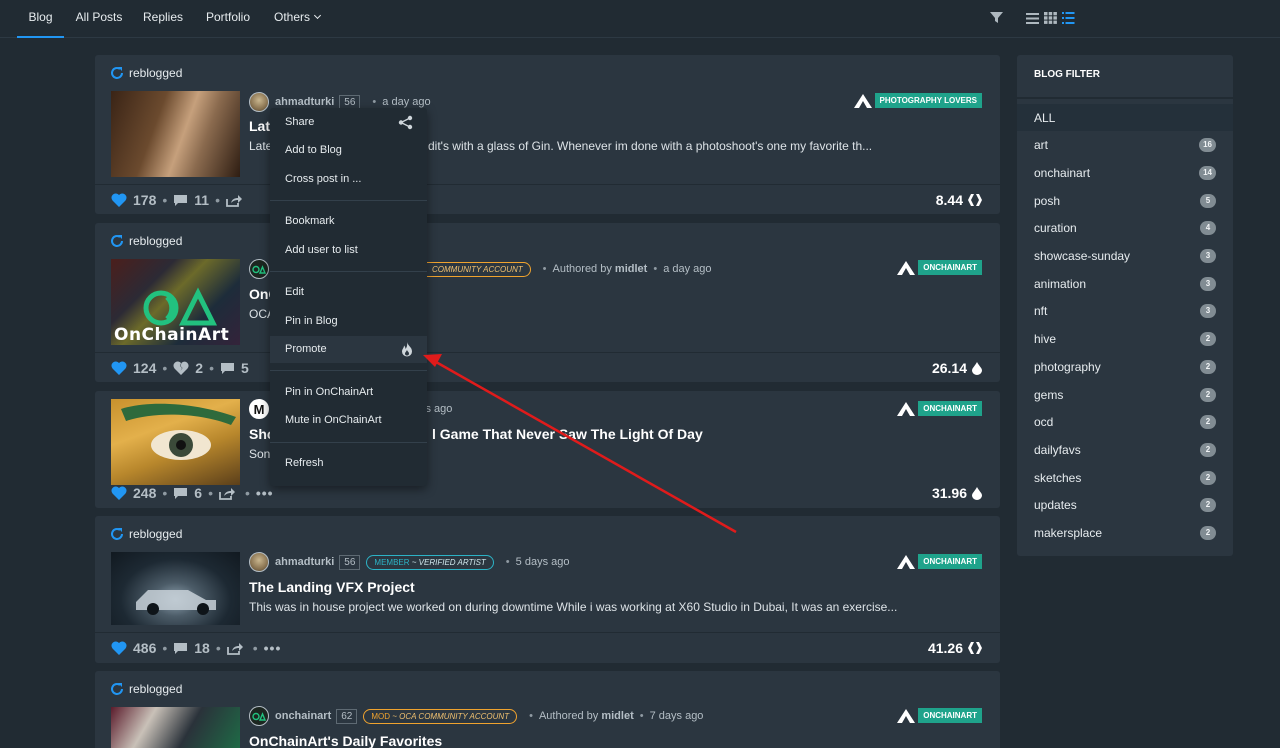  I want to click on menu-item-add-user-to-list: Add user to list, so click(348, 250).